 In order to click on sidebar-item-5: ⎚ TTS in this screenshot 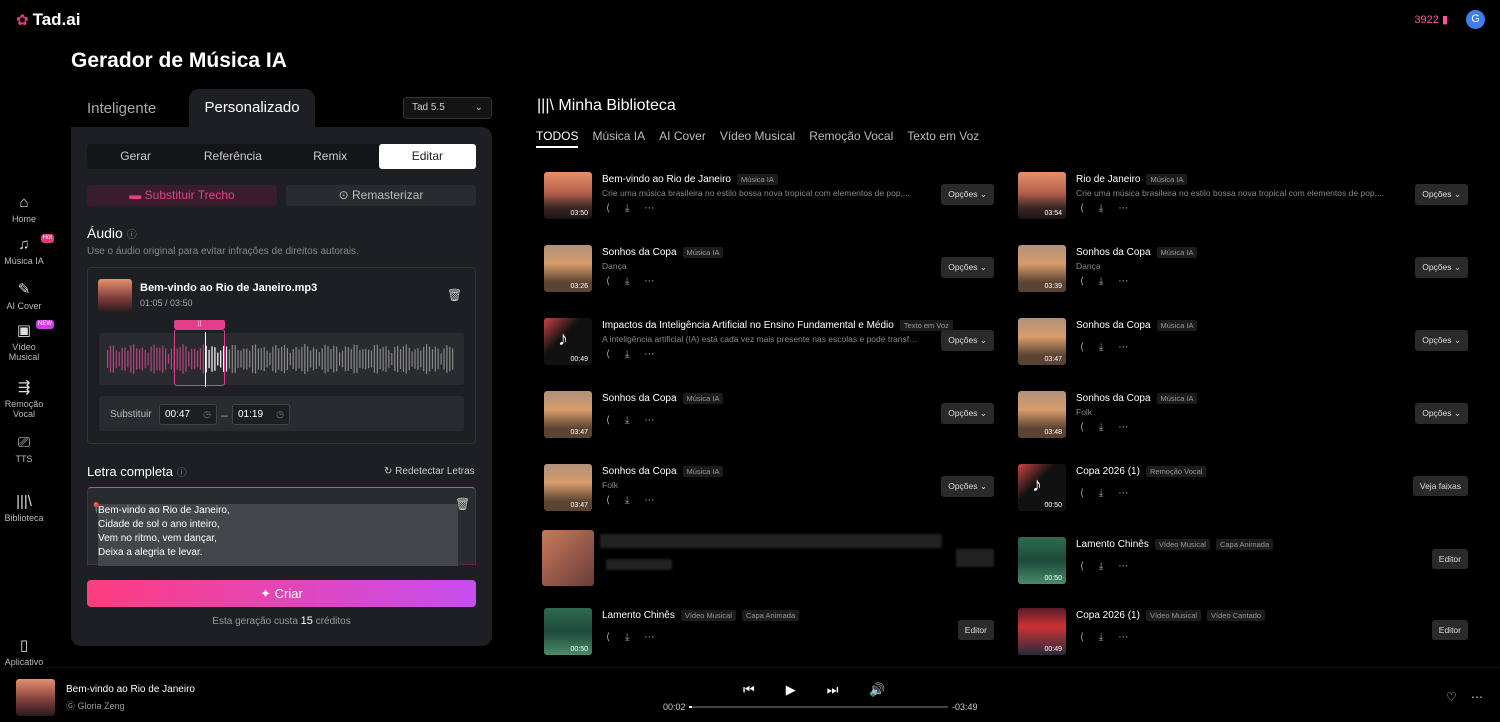, I will do `click(24, 450)`.